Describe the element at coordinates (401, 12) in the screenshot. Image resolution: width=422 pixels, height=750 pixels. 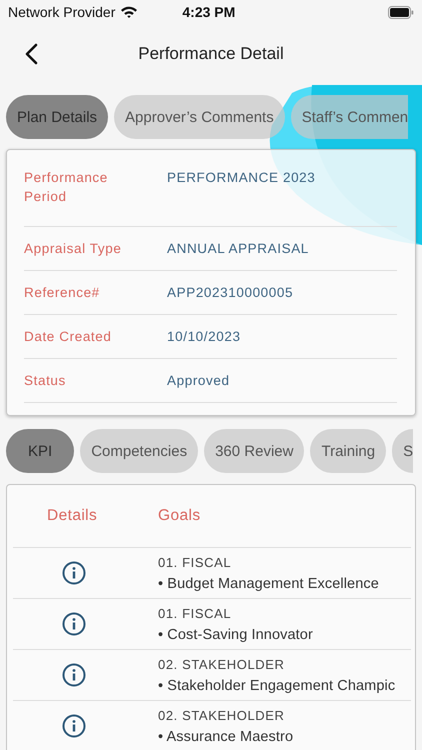
I see `battery-icon` at that location.